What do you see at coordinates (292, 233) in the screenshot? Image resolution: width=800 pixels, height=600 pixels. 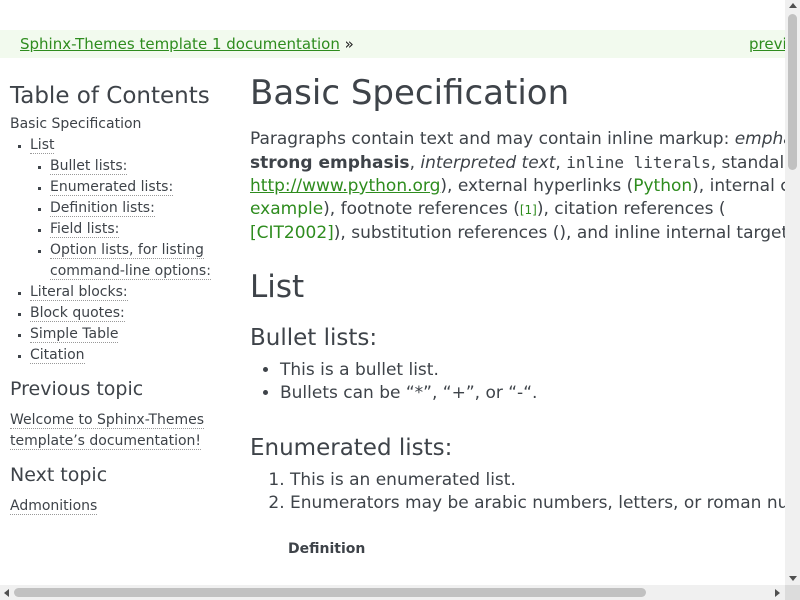 I see `citation-reference-link: [CIT2002]` at bounding box center [292, 233].